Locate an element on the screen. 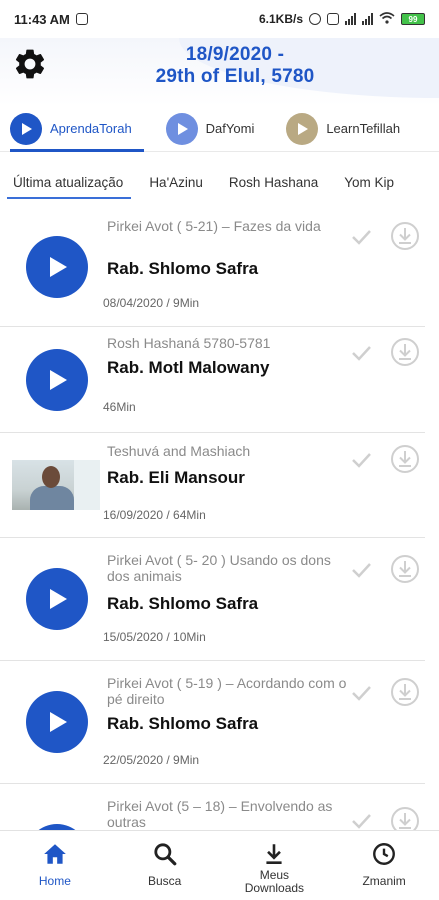 This screenshot has width=439, height=900. app-header: 18/9/2020 - 29th of Elul, 5780 is located at coordinates (219, 72).